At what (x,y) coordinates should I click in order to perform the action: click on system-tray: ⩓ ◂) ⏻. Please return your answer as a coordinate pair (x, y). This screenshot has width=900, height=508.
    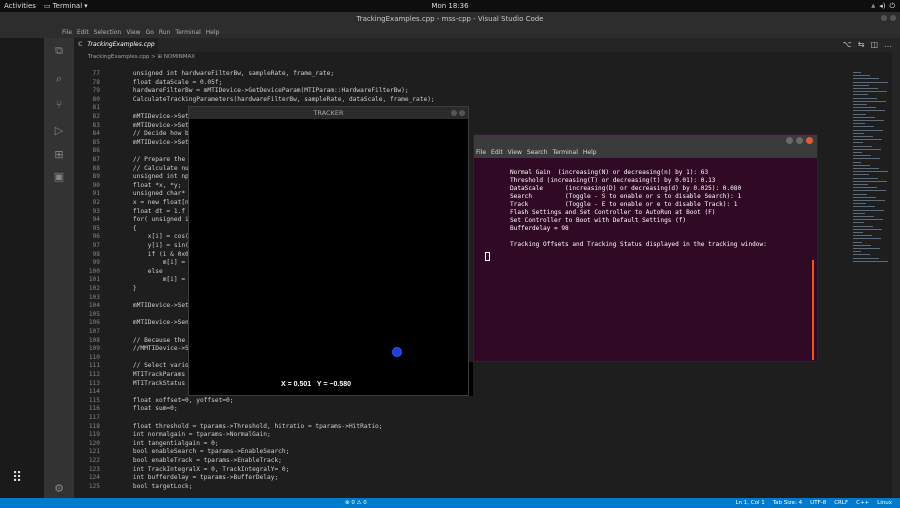
    Looking at the image, I should click on (883, 6).